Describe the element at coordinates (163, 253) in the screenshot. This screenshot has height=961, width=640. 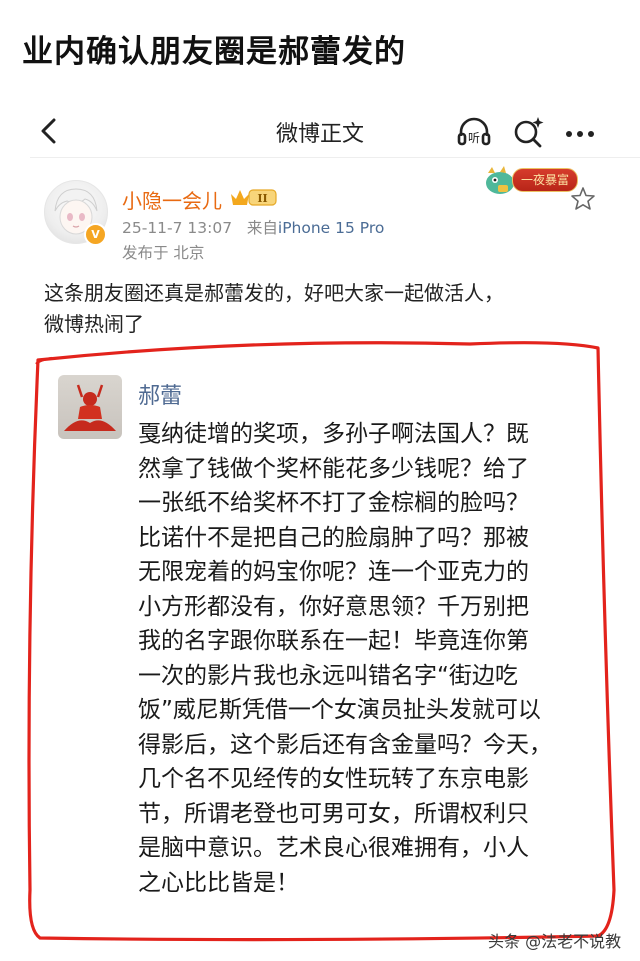
I see `posted-location: 发布于 北京` at that location.